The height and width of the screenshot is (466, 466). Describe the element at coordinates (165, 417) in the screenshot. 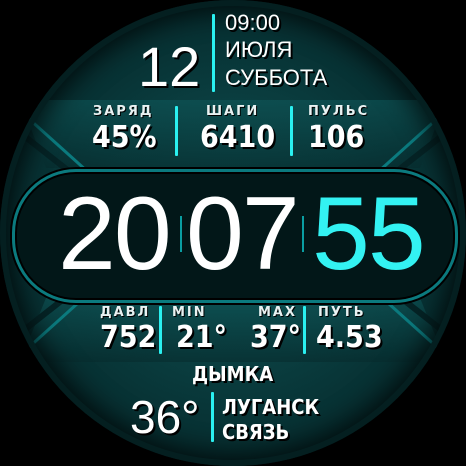

I see `weather-temperature: 36°` at that location.